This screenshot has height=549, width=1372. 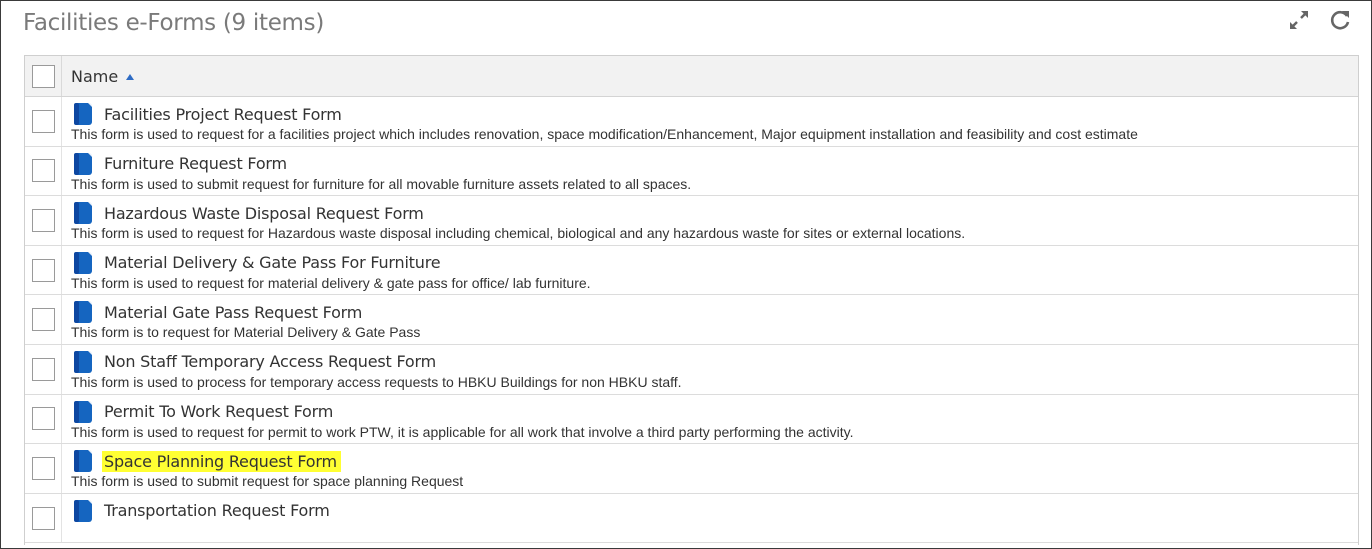 I want to click on form-name-line: Hazardous Waste Disposal Request Form, so click(x=519, y=213).